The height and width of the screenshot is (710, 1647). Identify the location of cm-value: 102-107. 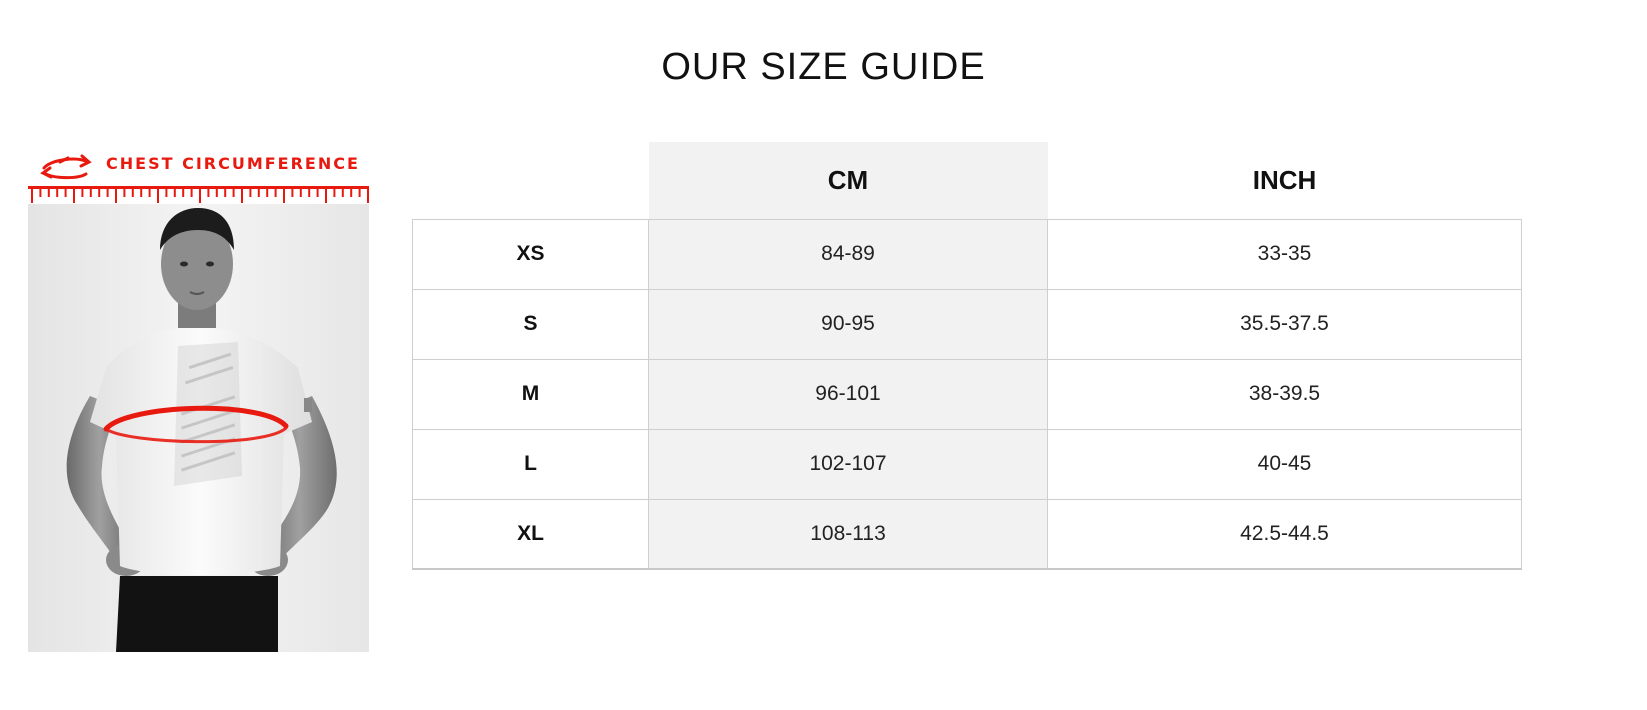
(848, 464).